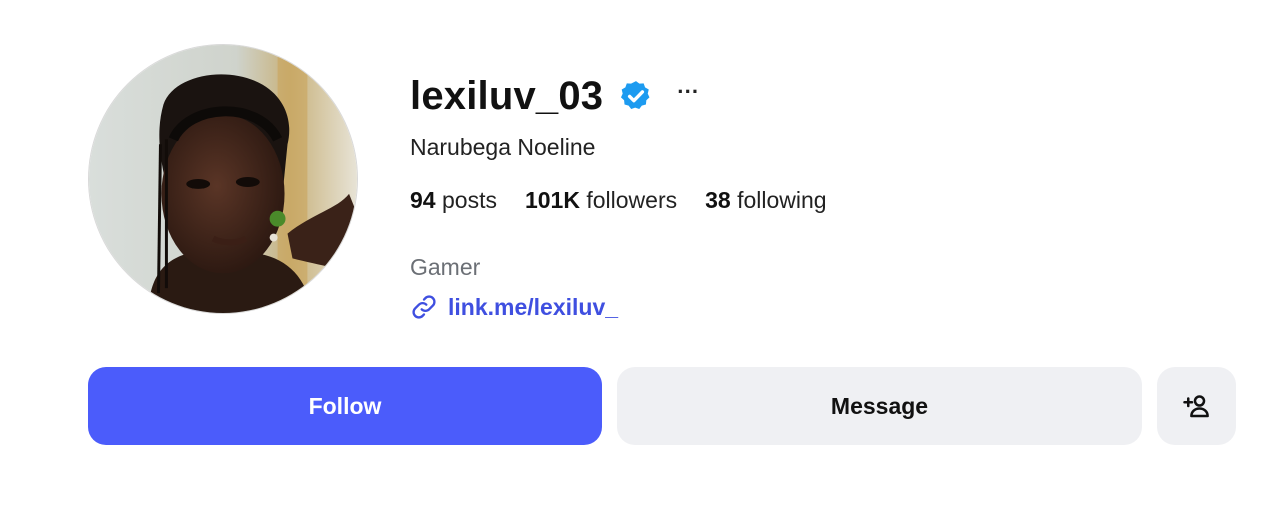 The image size is (1279, 509). Describe the element at coordinates (632, 200) in the screenshot. I see `followers-label: followers` at that location.